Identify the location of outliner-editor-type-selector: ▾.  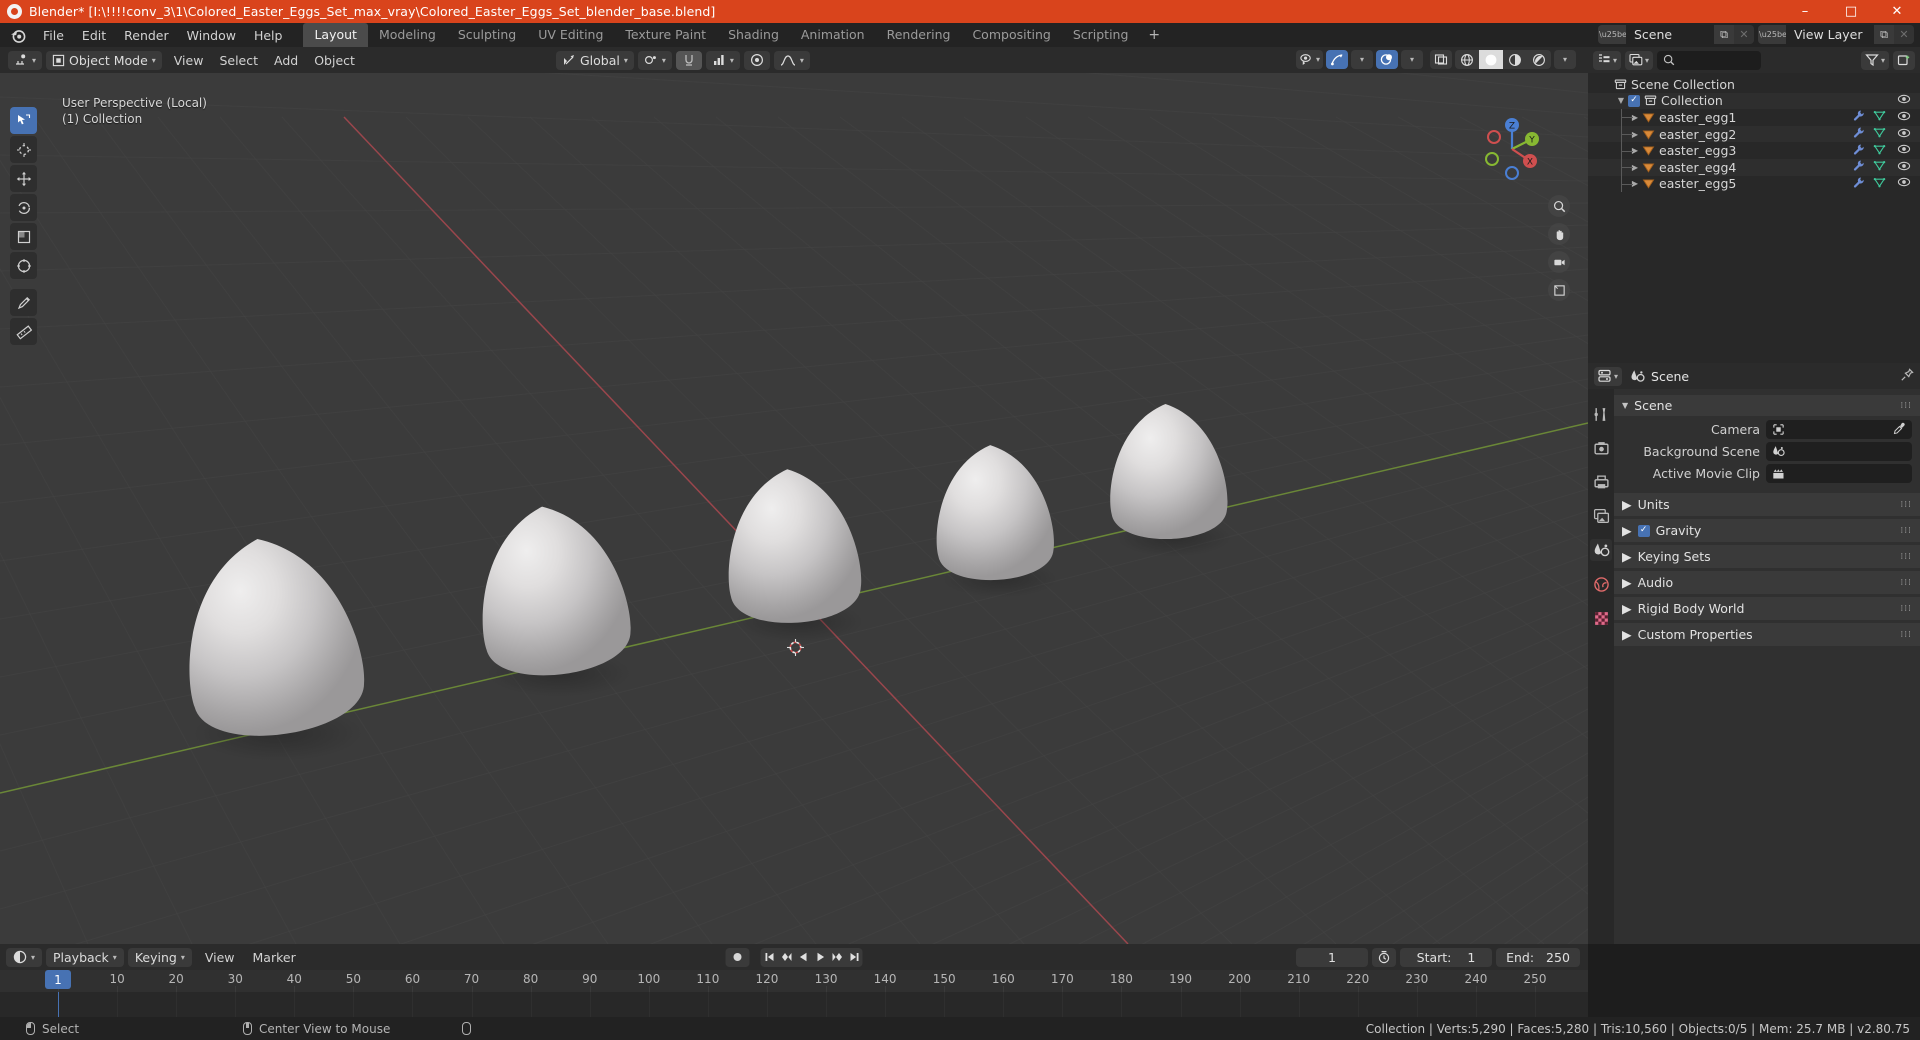
(1607, 60).